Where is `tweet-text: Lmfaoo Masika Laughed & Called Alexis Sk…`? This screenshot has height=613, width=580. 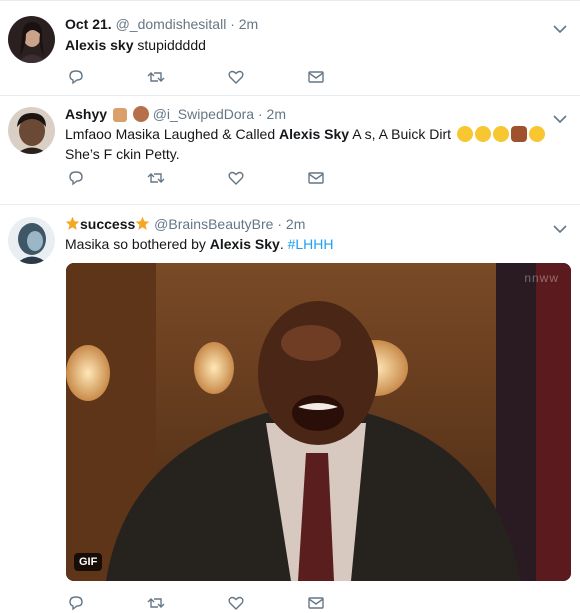 tweet-text: Lmfaoo Masika Laughed & Called Alexis Sk… is located at coordinates (307, 144).